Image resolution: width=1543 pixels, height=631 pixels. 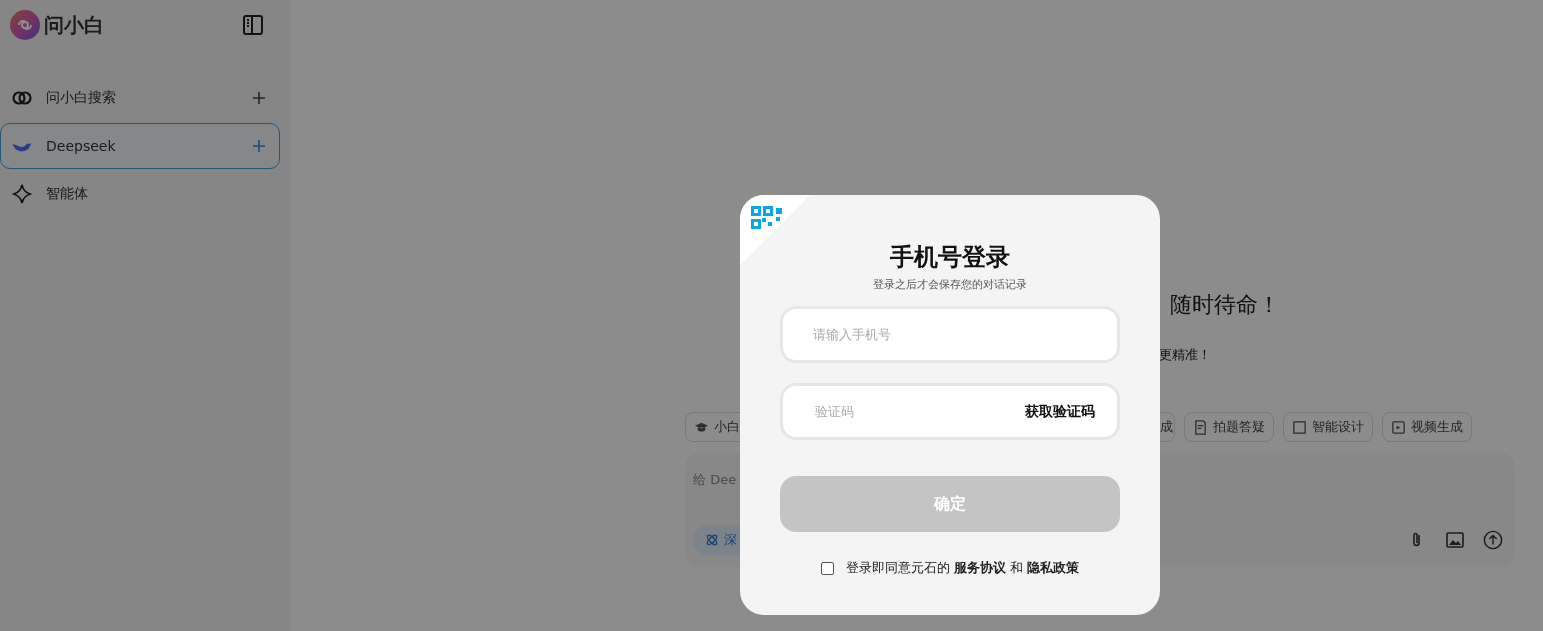 I want to click on code-input: 验证码 获取验证码, so click(x=950, y=411).